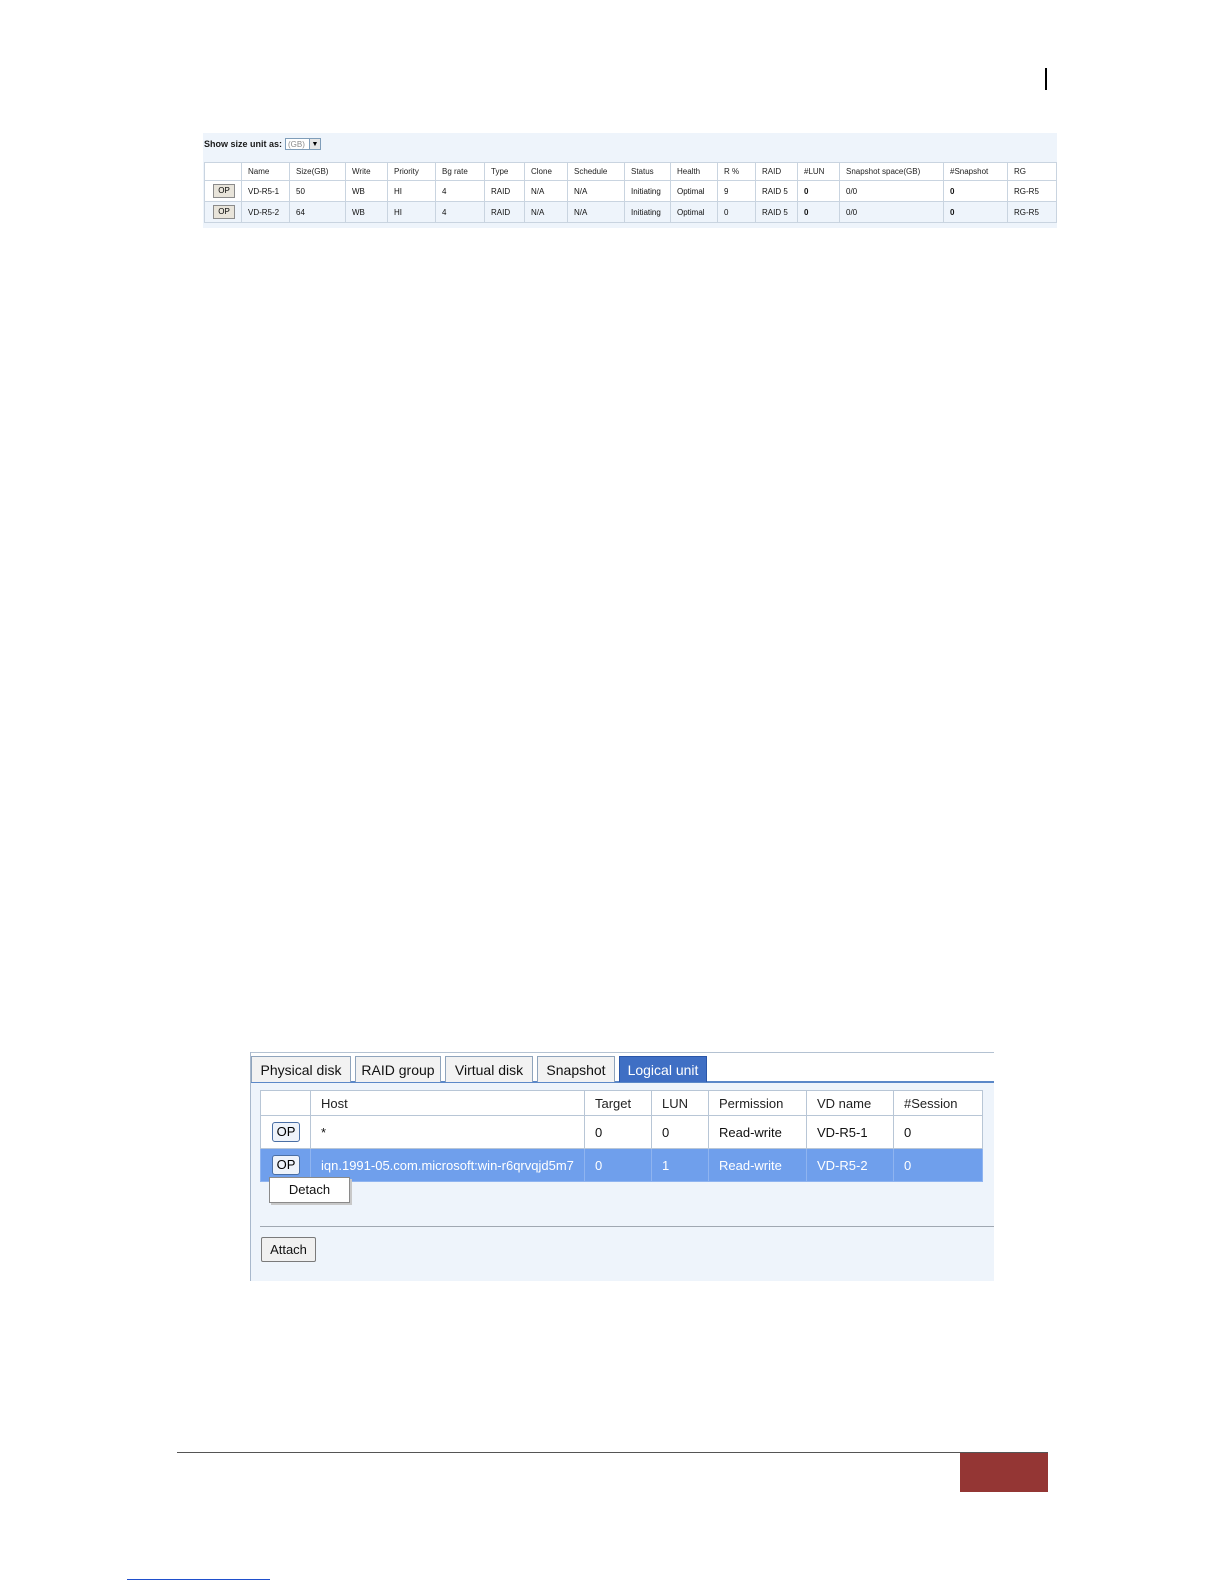 The image size is (1225, 1585). I want to click on column-header-permission: Permission, so click(757, 1103).